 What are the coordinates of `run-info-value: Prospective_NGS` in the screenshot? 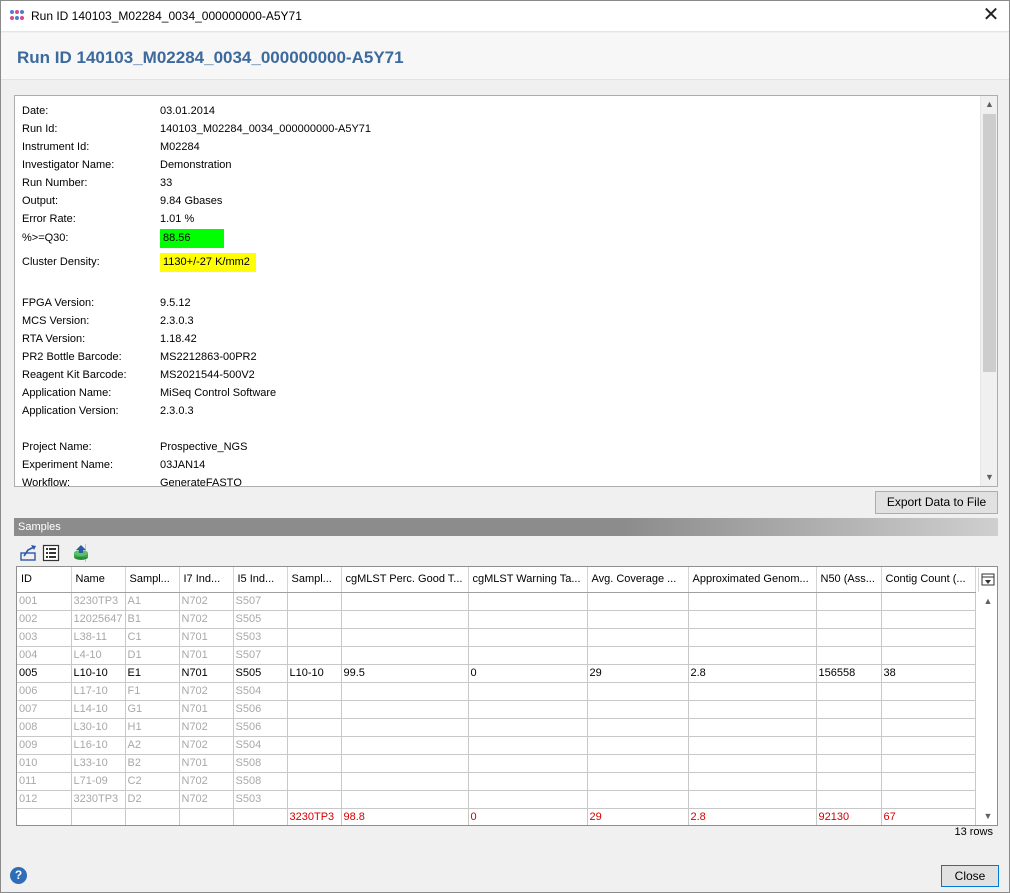 It's located at (204, 447).